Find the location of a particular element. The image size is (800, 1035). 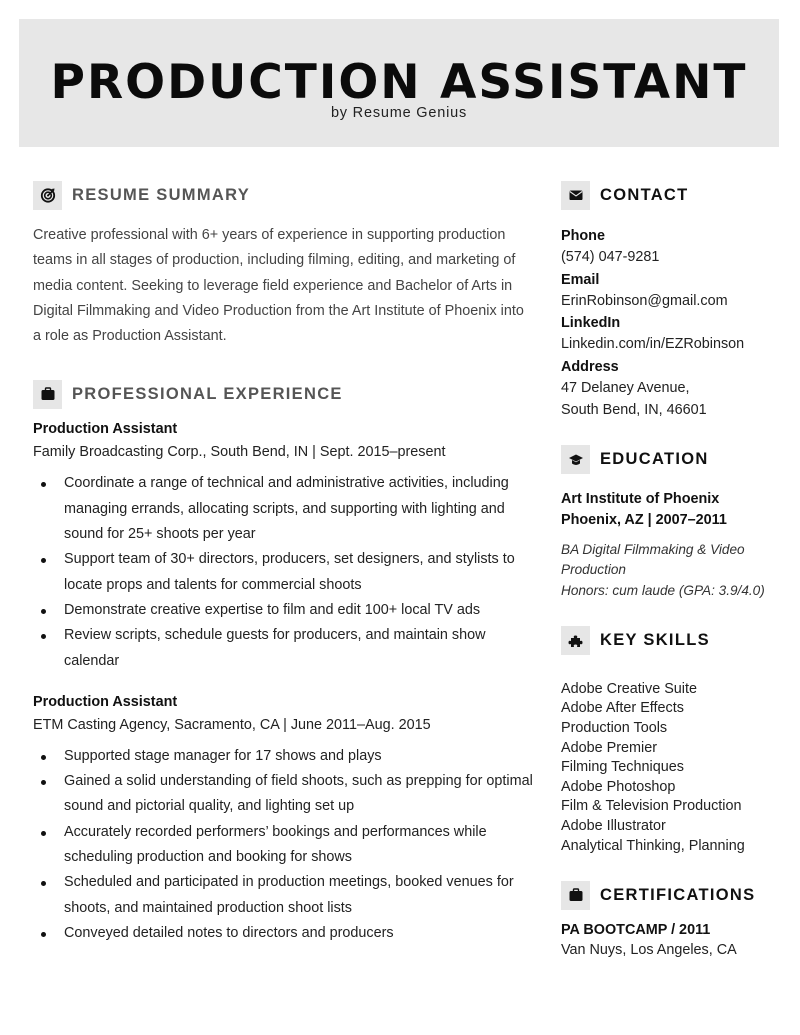

resume-byline: by Resume Genius is located at coordinates (399, 113).